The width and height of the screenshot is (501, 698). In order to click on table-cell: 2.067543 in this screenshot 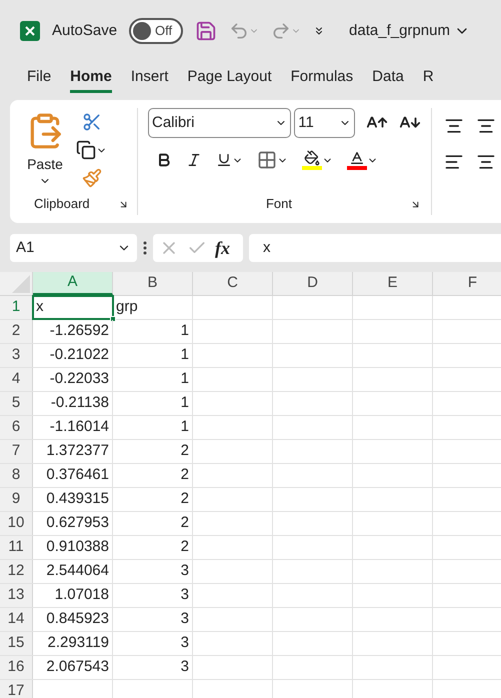, I will do `click(73, 667)`.